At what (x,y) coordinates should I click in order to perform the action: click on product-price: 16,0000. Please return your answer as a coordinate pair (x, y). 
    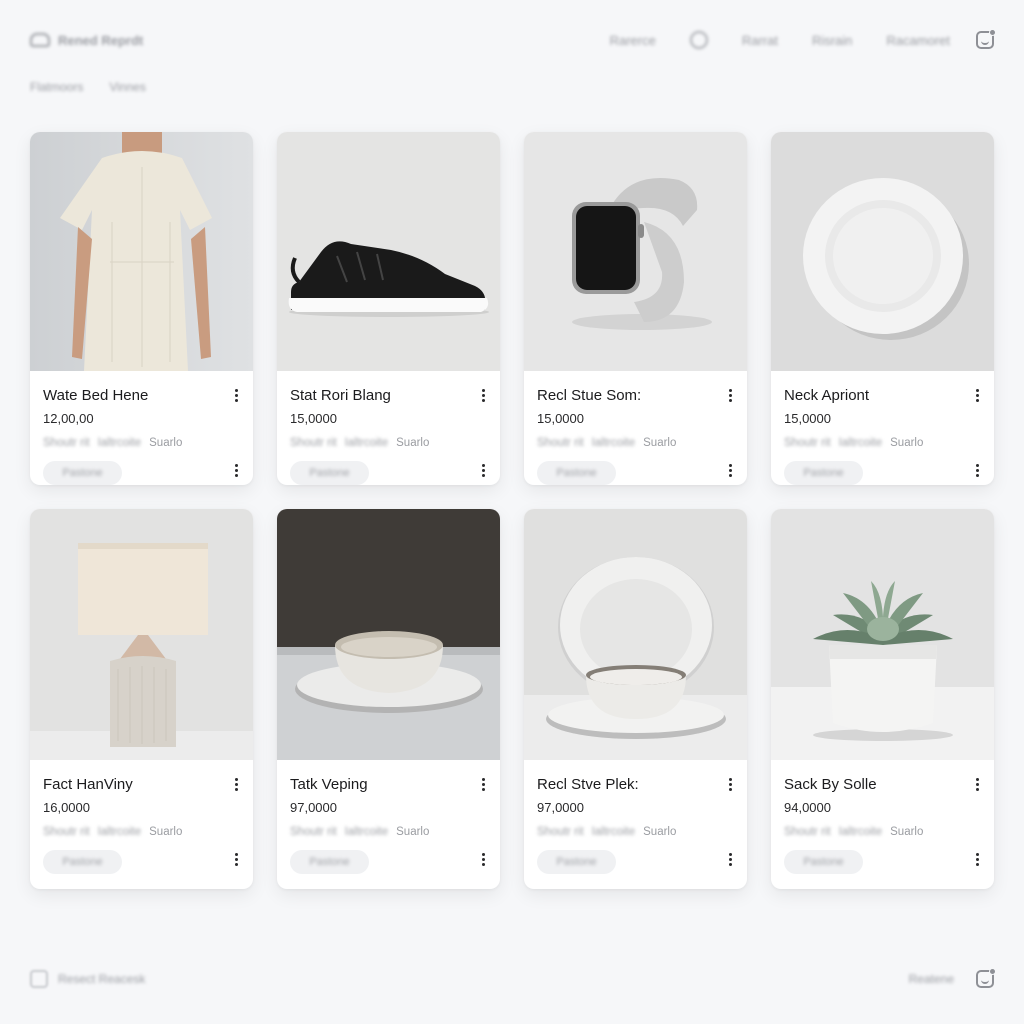
    Looking at the image, I should click on (66, 807).